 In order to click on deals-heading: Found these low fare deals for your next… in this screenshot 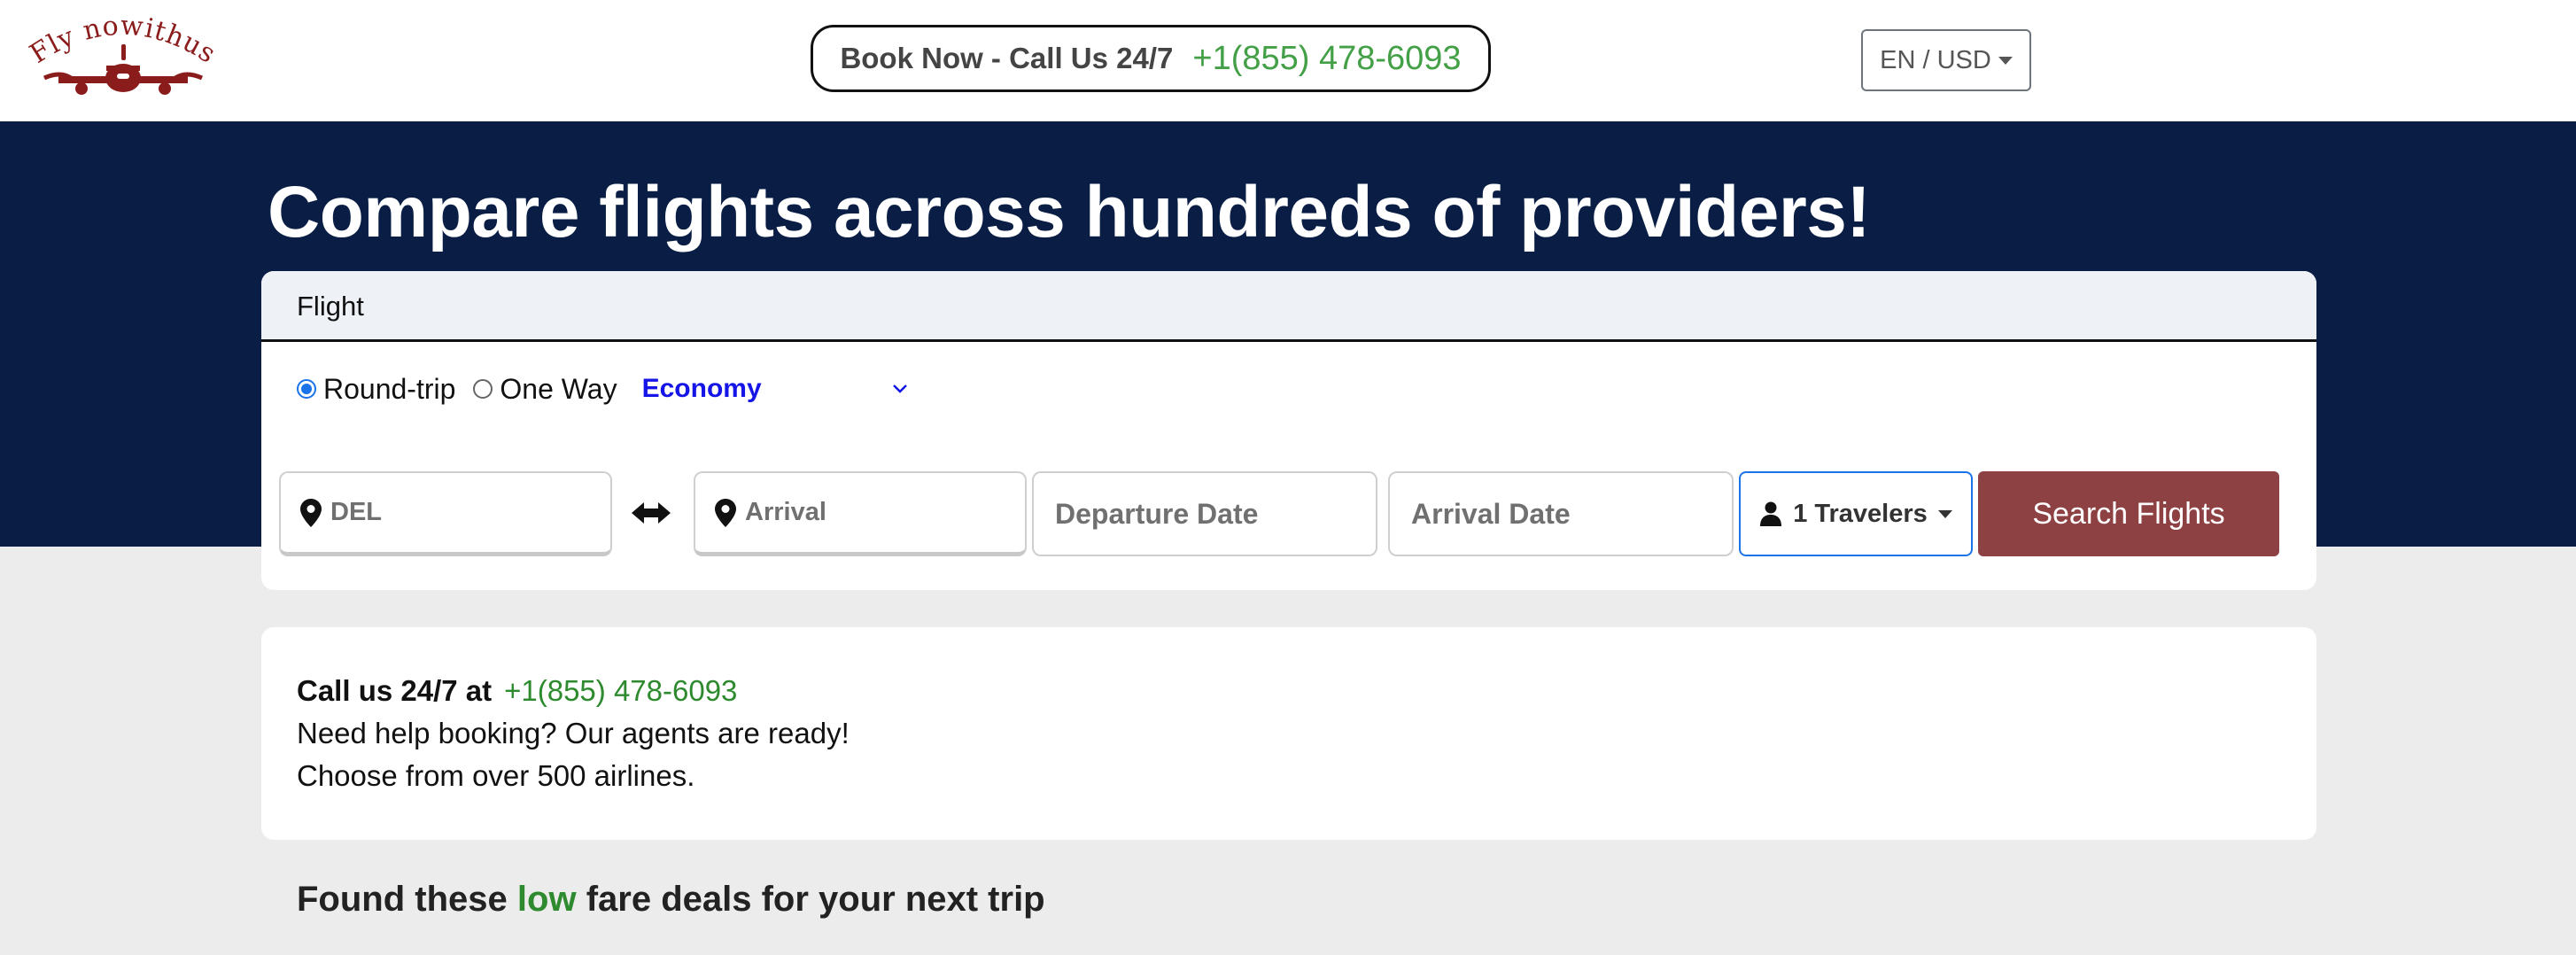, I will do `click(671, 900)`.